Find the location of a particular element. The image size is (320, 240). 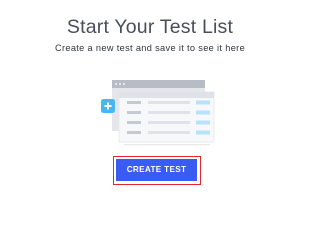

test-list-illustration is located at coordinates (158, 113).